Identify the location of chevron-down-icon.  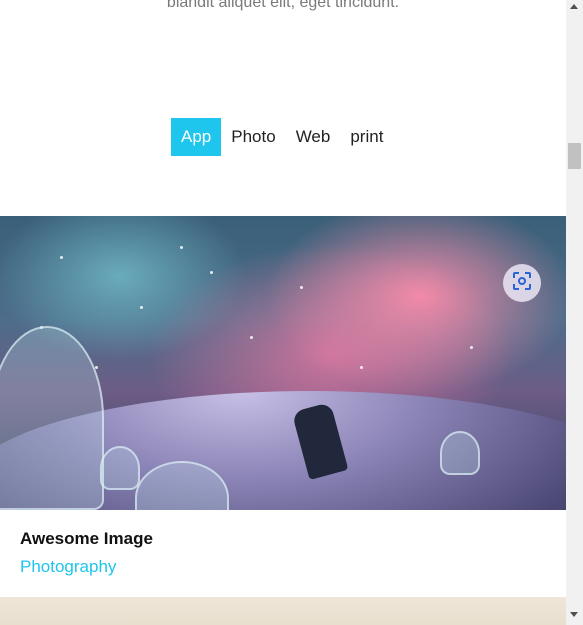
(574, 614).